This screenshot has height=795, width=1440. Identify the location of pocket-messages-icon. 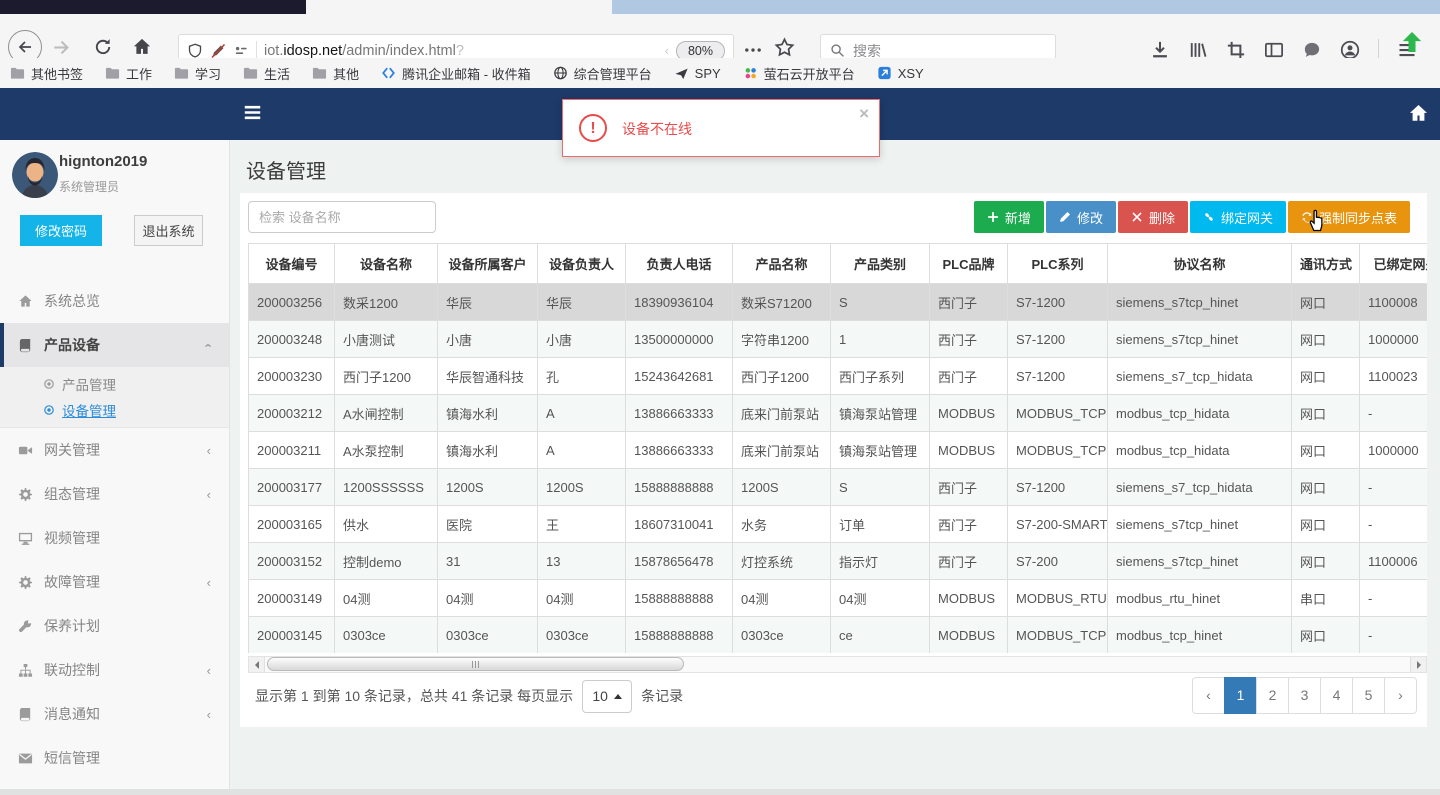
(1312, 50).